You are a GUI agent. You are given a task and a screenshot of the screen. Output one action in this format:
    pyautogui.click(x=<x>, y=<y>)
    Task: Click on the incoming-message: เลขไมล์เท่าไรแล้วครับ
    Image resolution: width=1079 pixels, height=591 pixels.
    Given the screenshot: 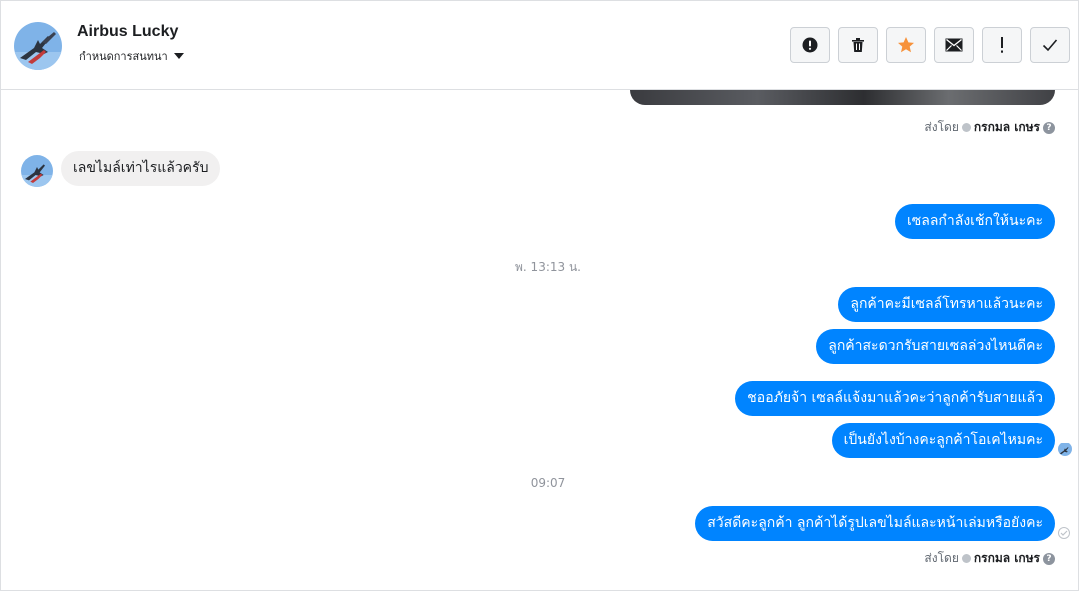 What is the action you would take?
    pyautogui.click(x=141, y=168)
    